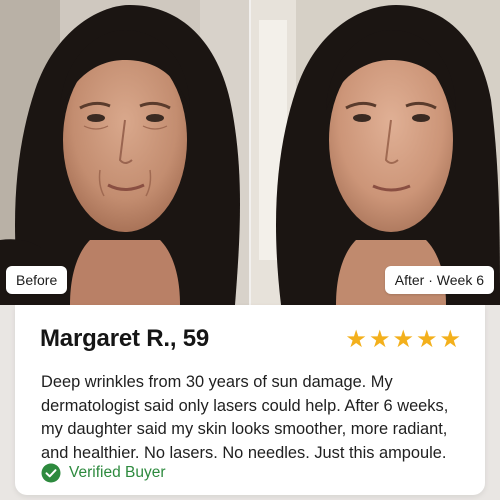  Describe the element at coordinates (51, 473) in the screenshot. I see `check-circle-icon` at that location.